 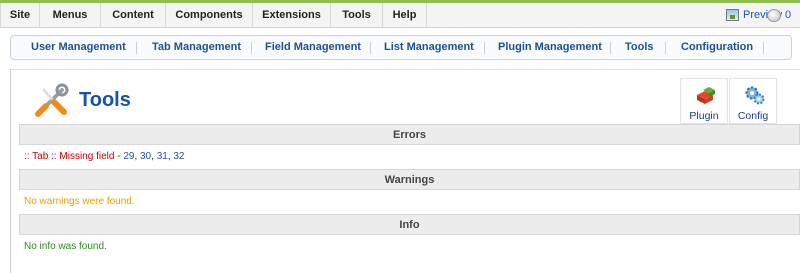 I want to click on submenu-plugin-management: Plugin Management, so click(x=550, y=47).